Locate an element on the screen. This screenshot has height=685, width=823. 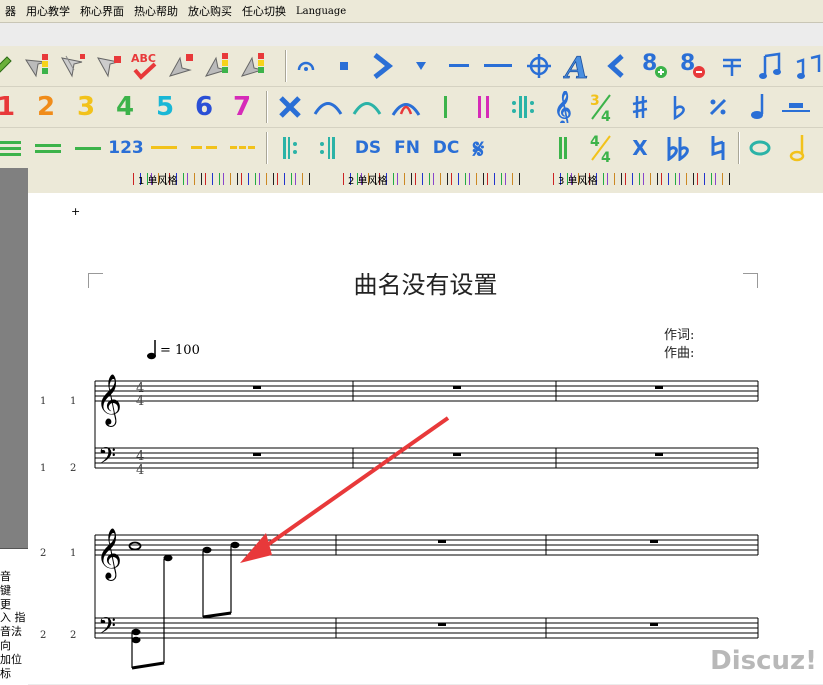
treble-clef-icon: 𝄞 is located at coordinates (563, 107).